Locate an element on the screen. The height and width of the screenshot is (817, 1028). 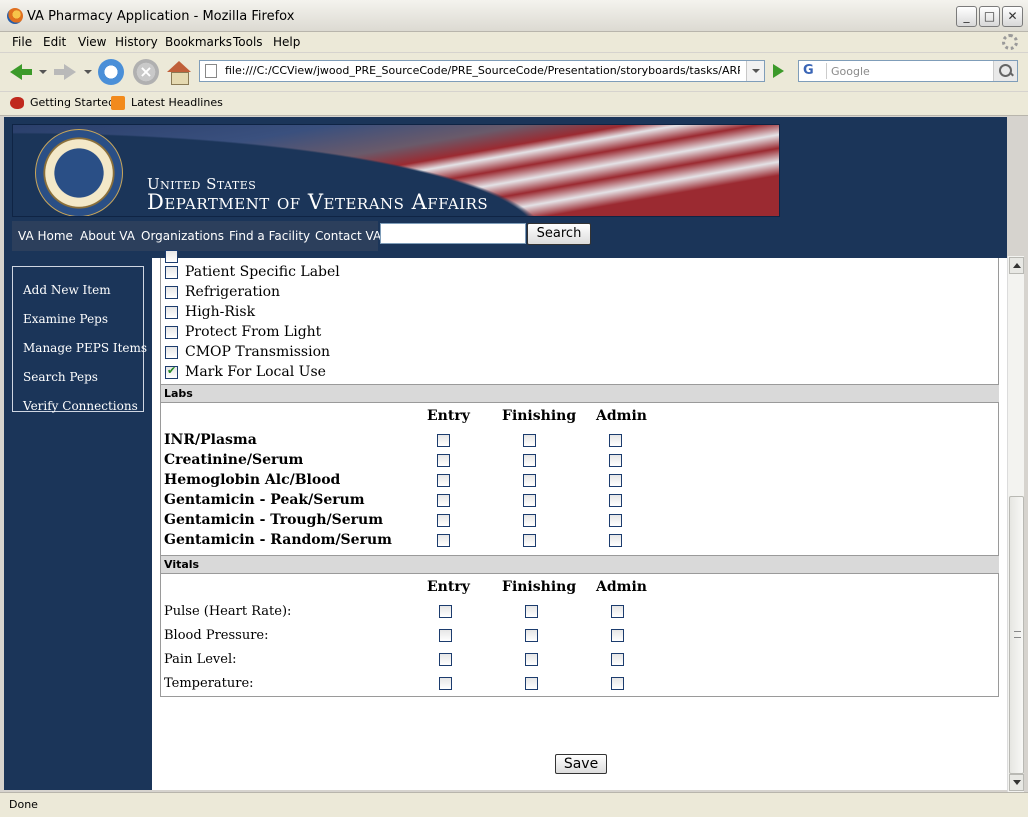
status-bar: Done is located at coordinates (514, 804).